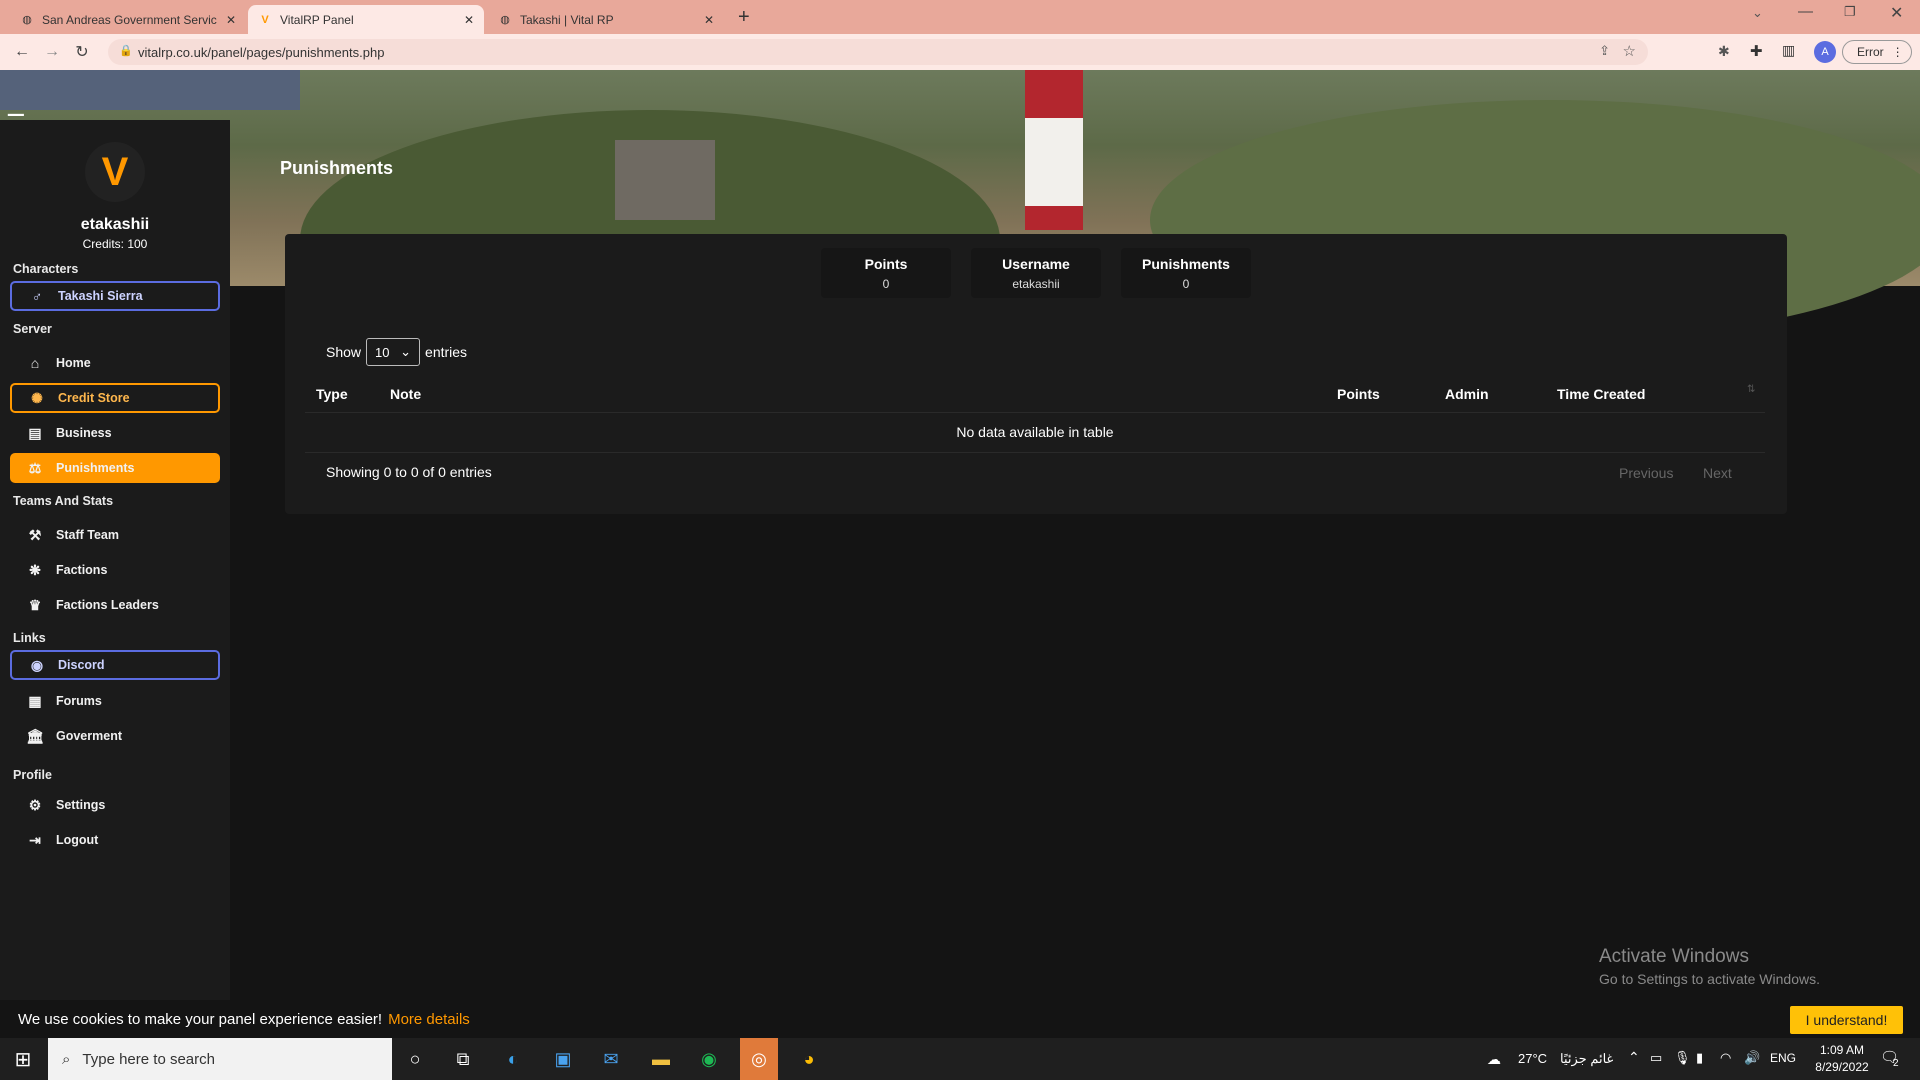 This screenshot has height=1080, width=1920. What do you see at coordinates (82, 52) in the screenshot?
I see `reload-button: ↻` at bounding box center [82, 52].